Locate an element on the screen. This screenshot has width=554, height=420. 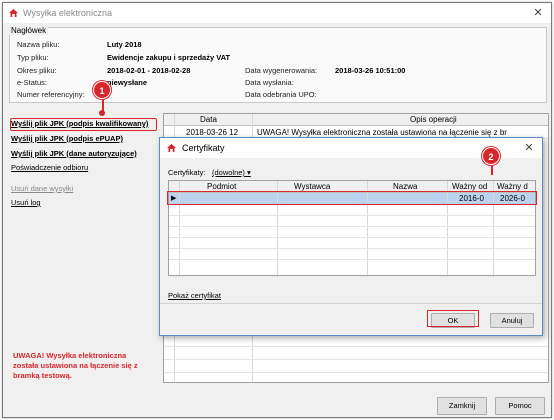
dialog-title: Certyfikaty is located at coordinates (203, 148).